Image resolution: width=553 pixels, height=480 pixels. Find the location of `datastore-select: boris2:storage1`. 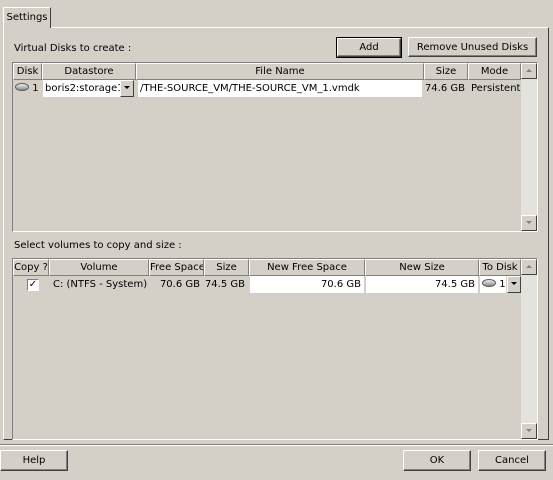

datastore-select: boris2:storage1 is located at coordinates (81, 88).